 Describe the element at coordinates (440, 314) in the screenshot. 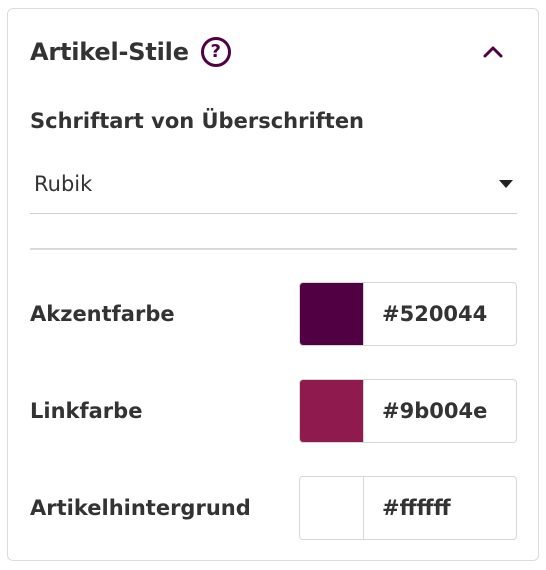

I see `accent-color-input: #520044` at that location.